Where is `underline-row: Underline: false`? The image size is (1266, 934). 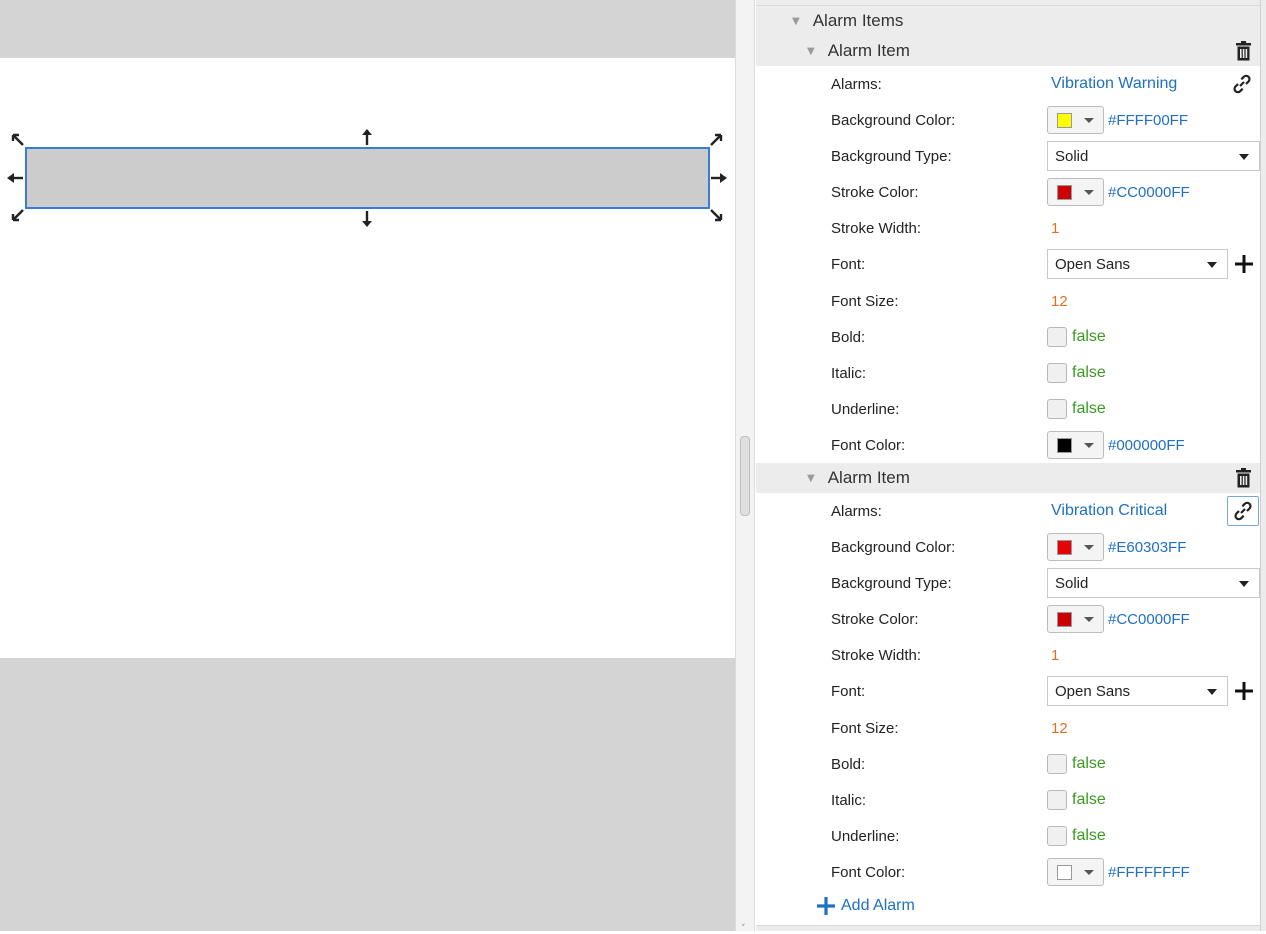
underline-row: Underline: false is located at coordinates (1008, 409).